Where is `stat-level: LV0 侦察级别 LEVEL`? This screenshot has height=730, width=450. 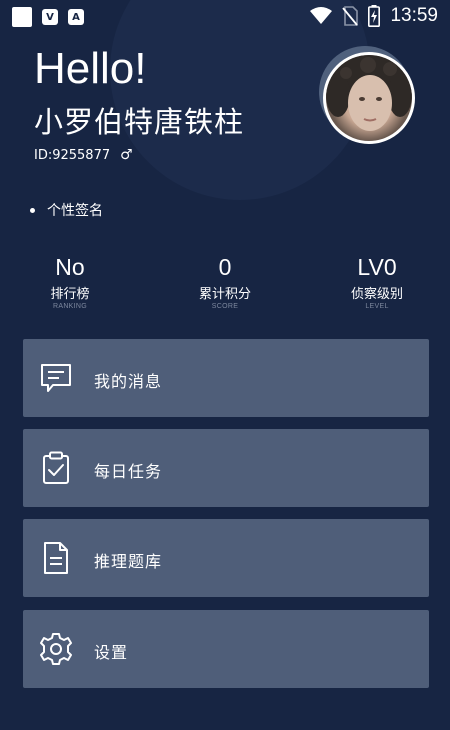
stat-level: LV0 侦察级别 LEVEL is located at coordinates (377, 282).